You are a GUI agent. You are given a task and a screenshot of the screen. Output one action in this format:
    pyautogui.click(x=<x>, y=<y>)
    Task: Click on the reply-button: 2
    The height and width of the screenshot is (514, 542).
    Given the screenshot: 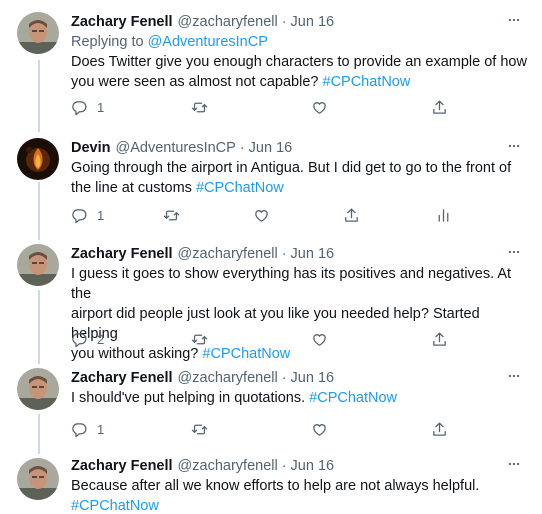 What is the action you would take?
    pyautogui.click(x=87, y=339)
    